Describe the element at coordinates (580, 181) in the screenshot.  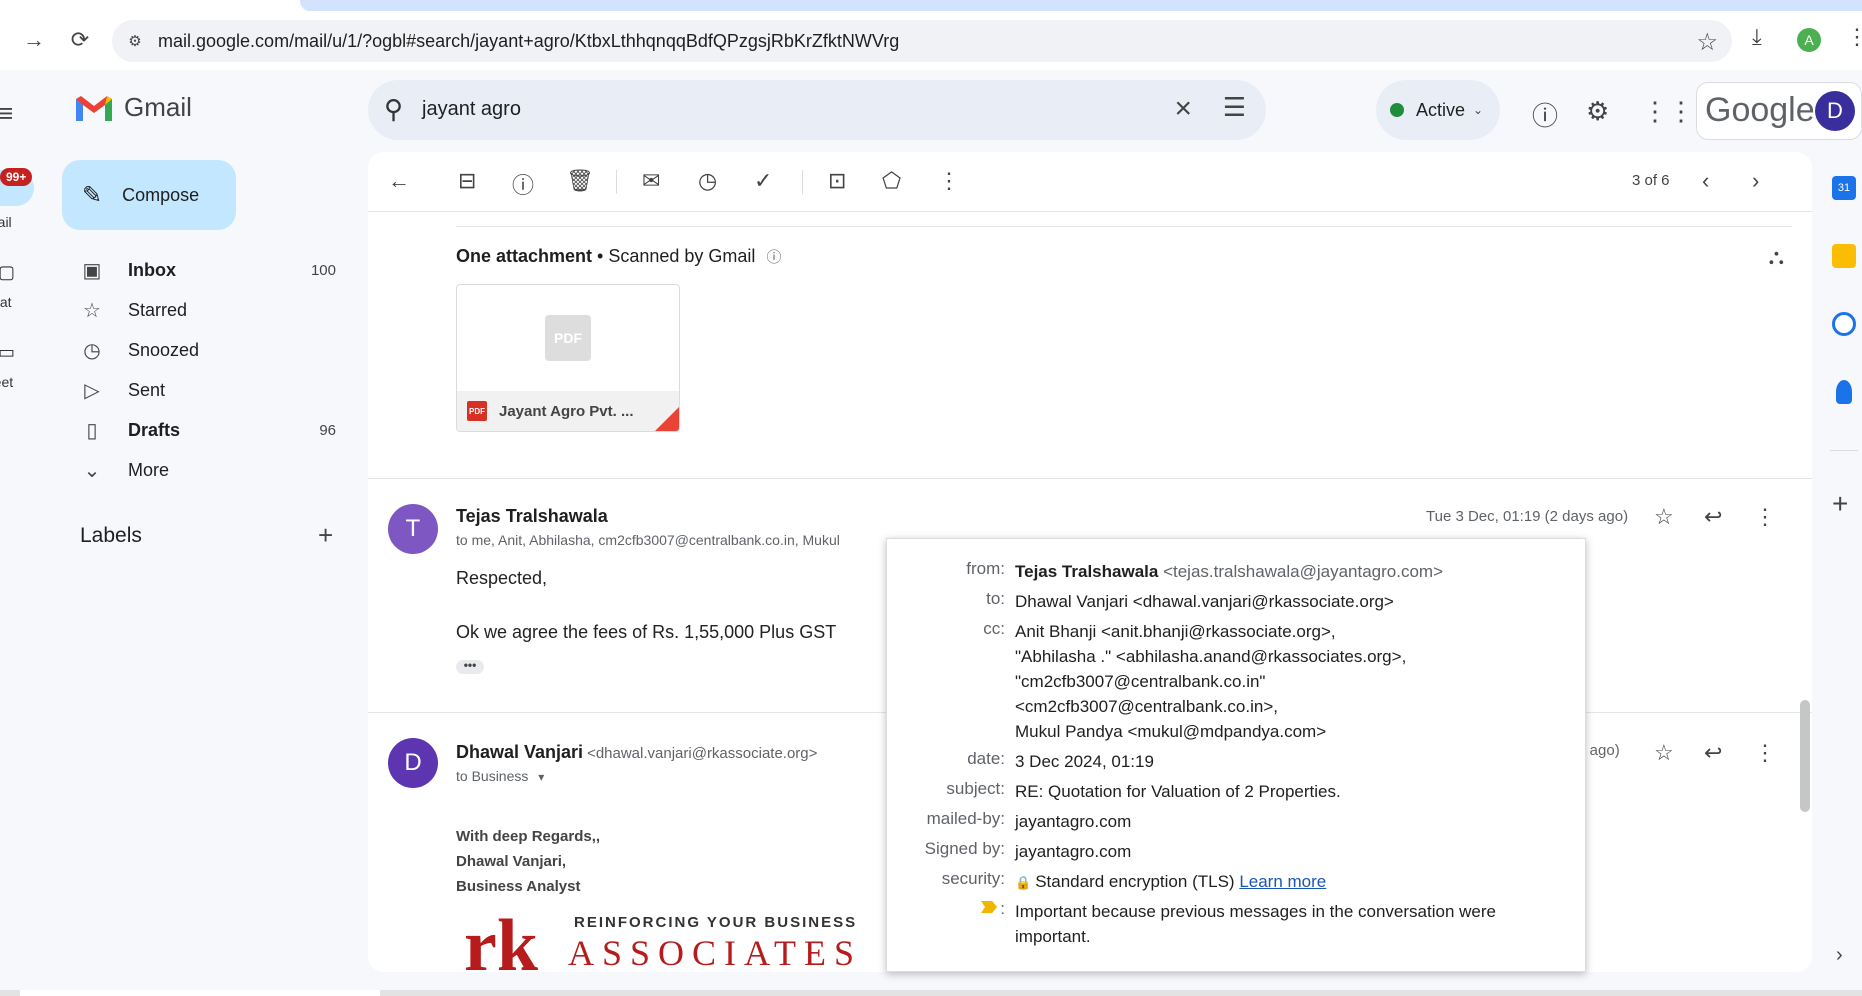
I see `delete-icon: 🗑` at that location.